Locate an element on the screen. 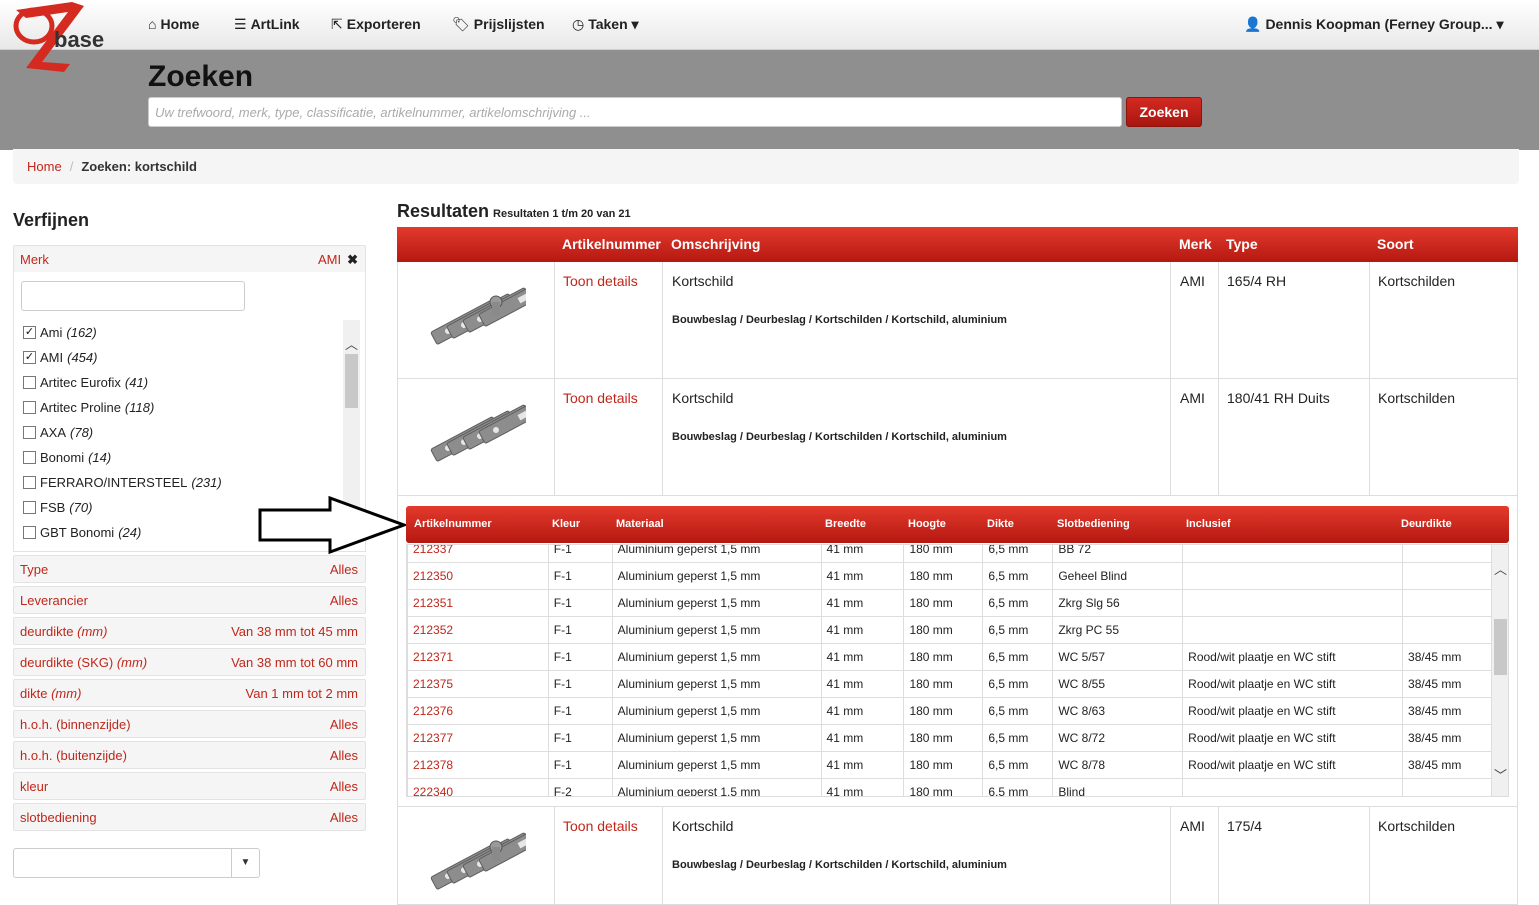 This screenshot has width=1539, height=905. ezbase-logo: base is located at coordinates (62, 38).